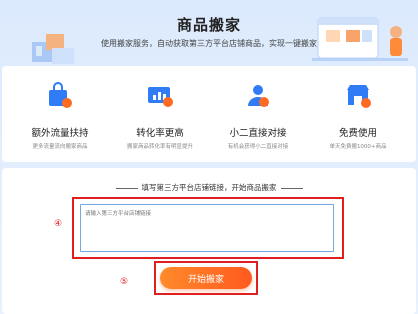  I want to click on shopping-bag-icon, so click(60, 95).